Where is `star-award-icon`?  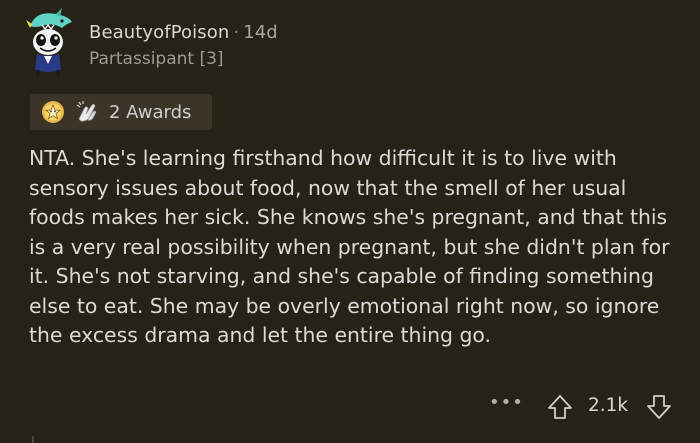 star-award-icon is located at coordinates (53, 112).